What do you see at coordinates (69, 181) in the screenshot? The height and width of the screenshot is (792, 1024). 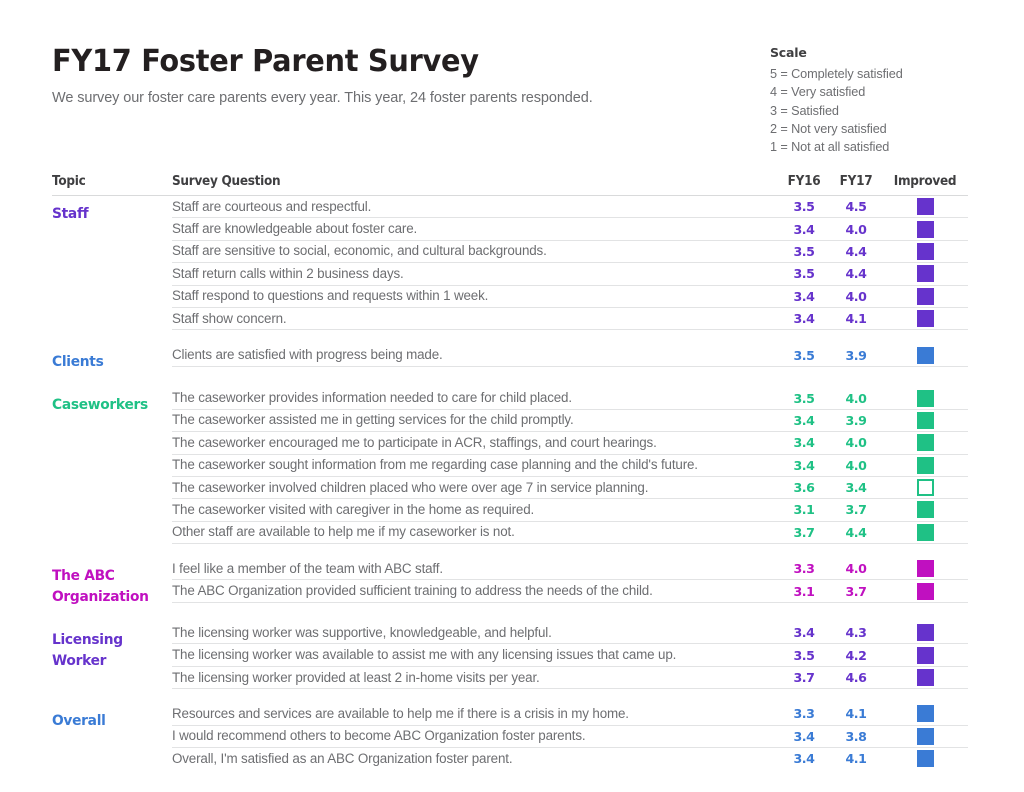 I see `column-header-topic: Topic` at bounding box center [69, 181].